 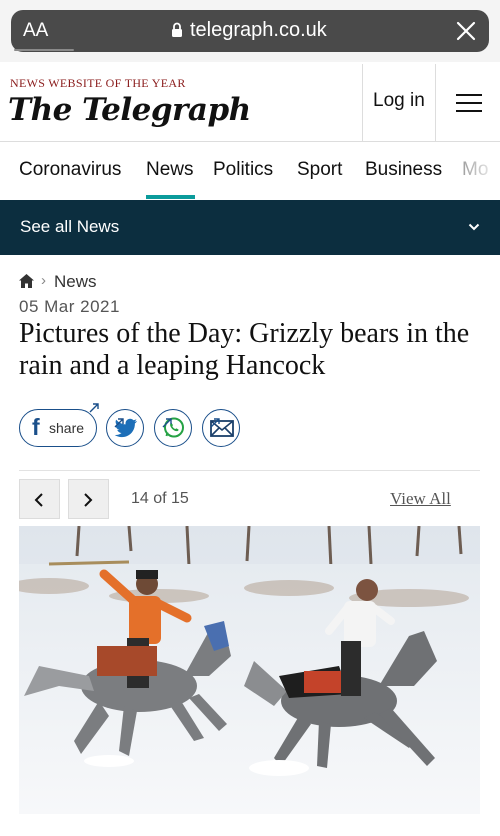 I want to click on gallery-counter: 14 of 15, so click(x=160, y=498).